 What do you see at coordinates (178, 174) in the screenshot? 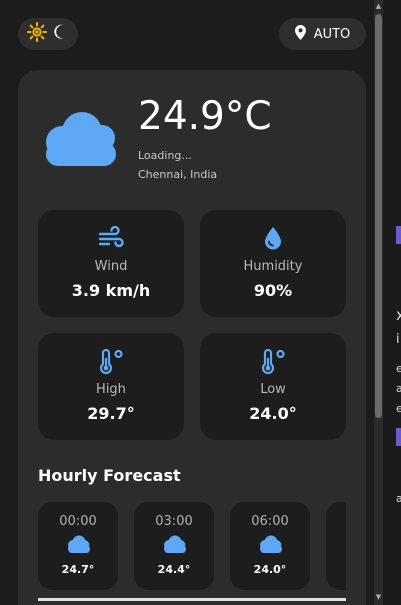
I see `location-name: Chennai, India` at bounding box center [178, 174].